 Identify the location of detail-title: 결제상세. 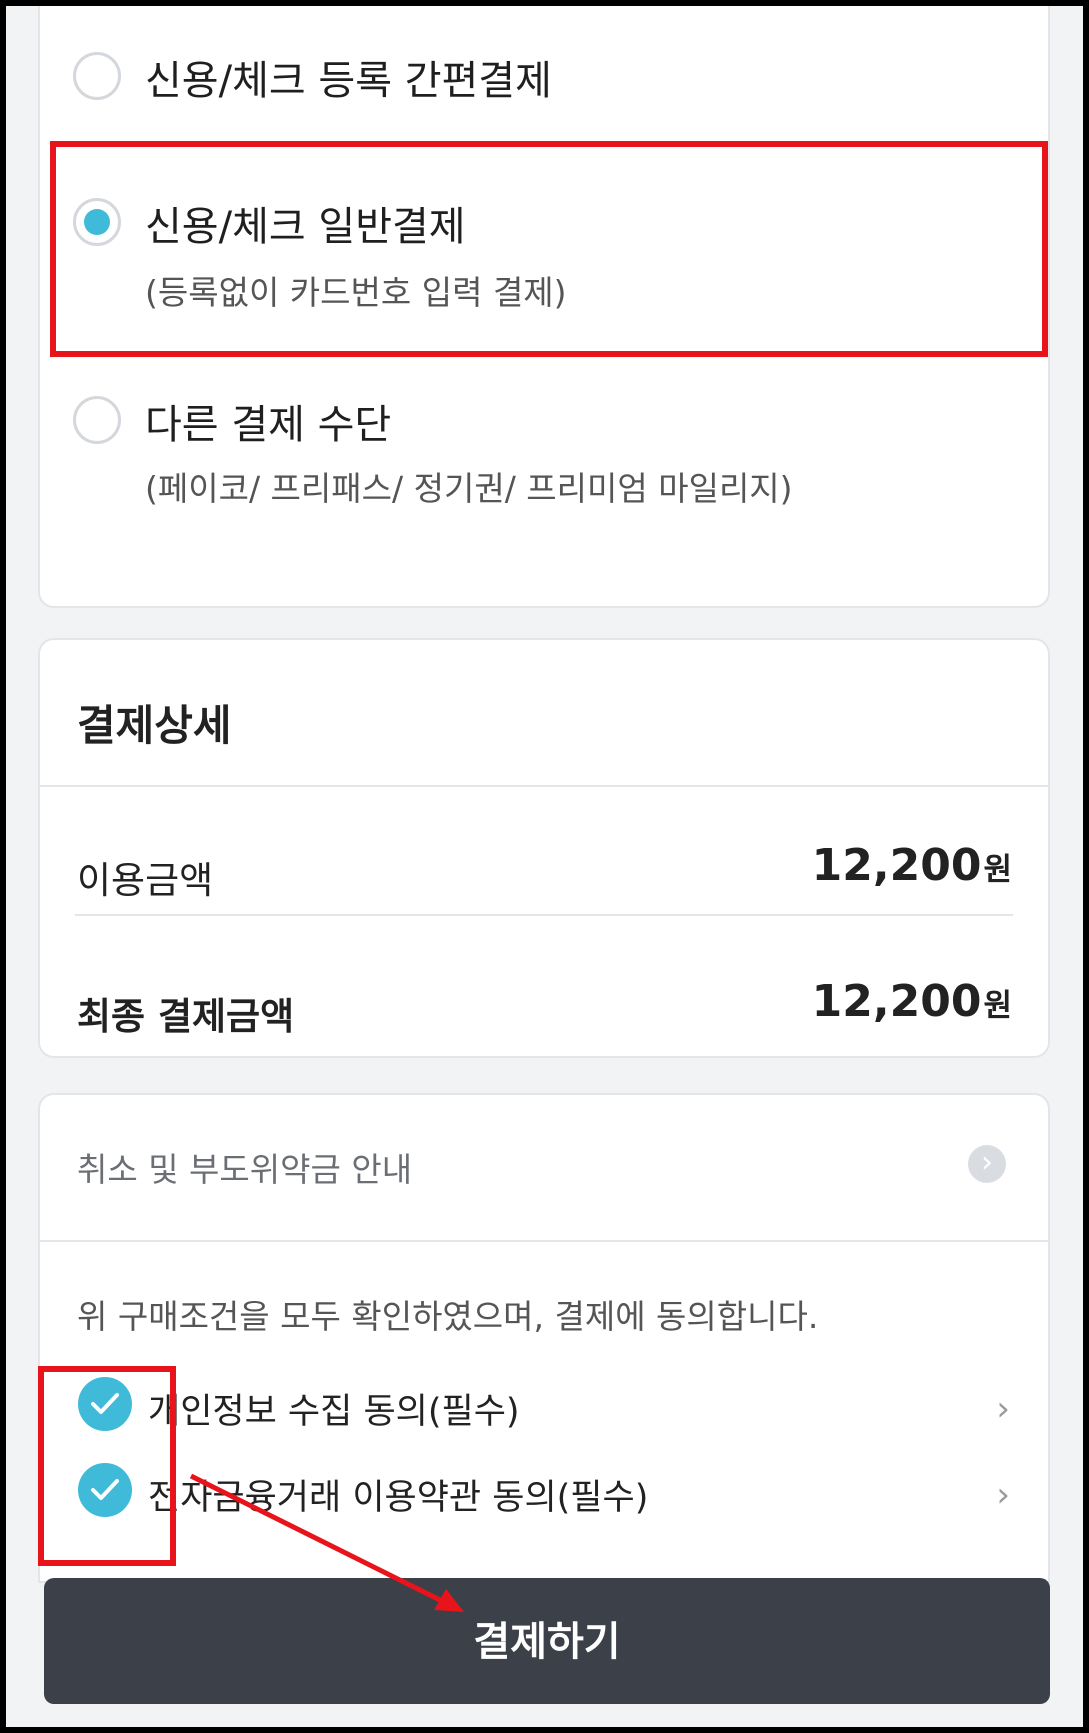
(154, 725).